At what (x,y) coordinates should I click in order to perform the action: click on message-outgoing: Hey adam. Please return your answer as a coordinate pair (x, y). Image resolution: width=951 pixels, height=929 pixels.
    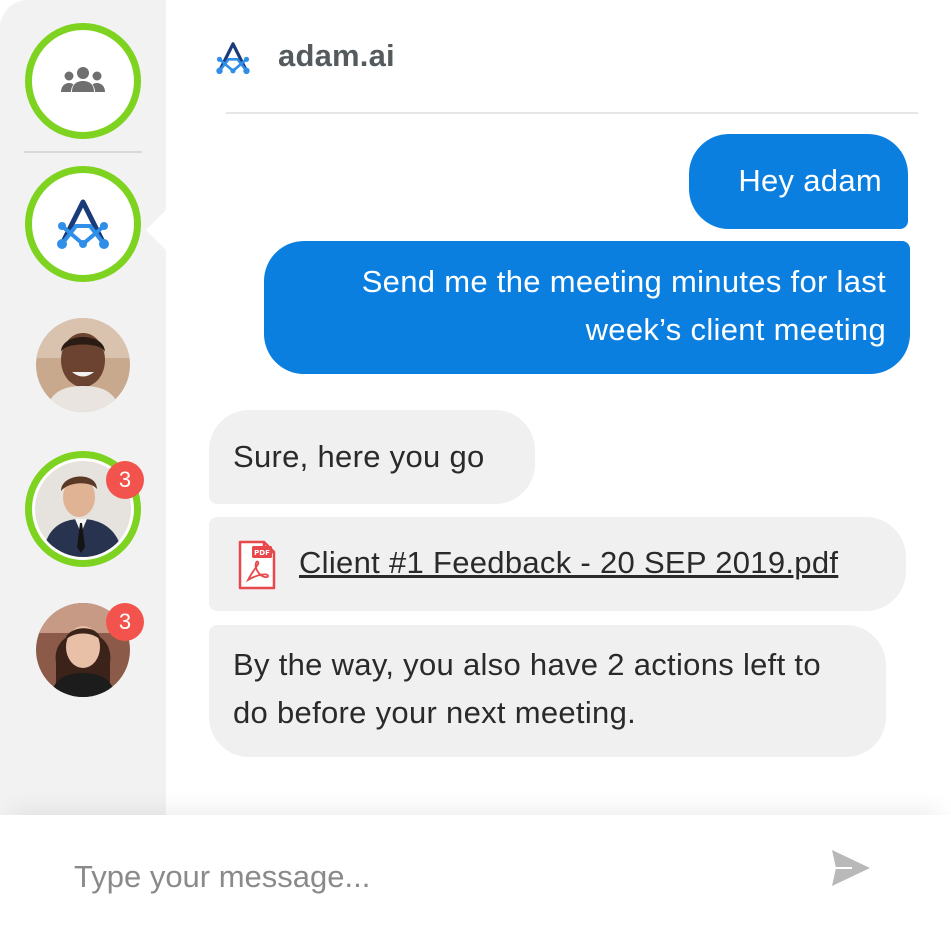
    Looking at the image, I should click on (798, 181).